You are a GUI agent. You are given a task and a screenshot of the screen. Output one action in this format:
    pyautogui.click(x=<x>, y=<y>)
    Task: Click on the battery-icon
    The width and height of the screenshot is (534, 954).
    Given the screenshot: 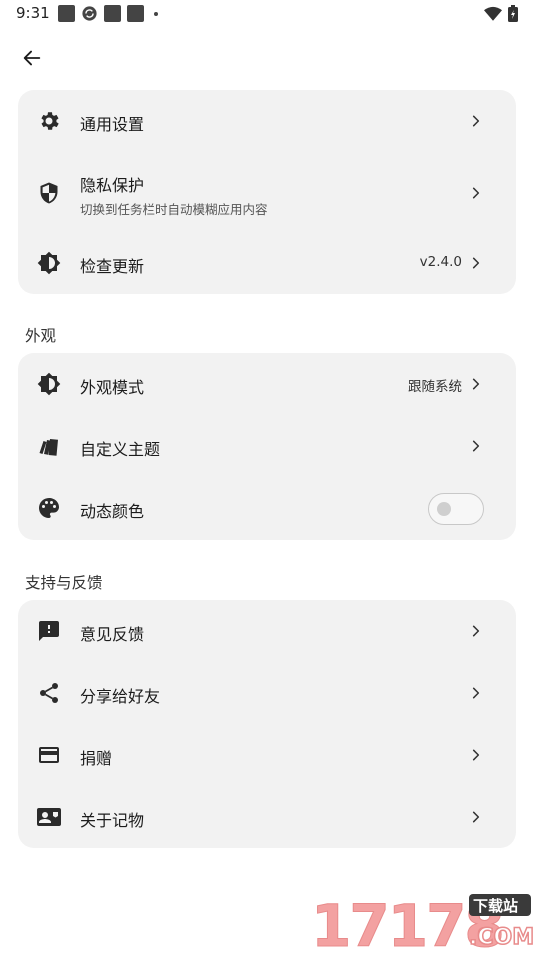 What is the action you would take?
    pyautogui.click(x=513, y=13)
    